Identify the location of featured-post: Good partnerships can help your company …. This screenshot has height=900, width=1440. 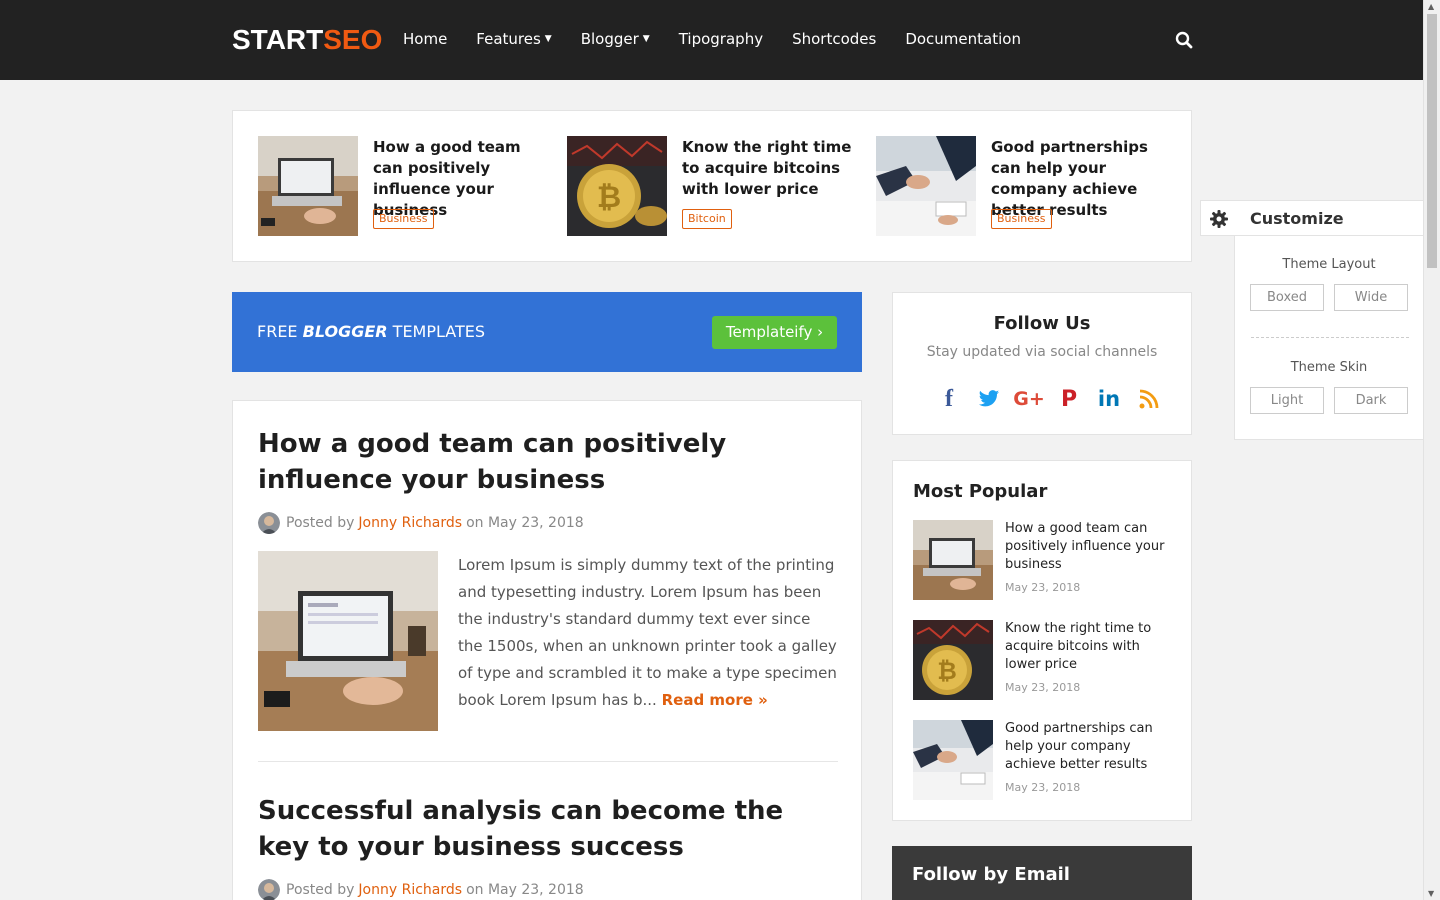
(1026, 186).